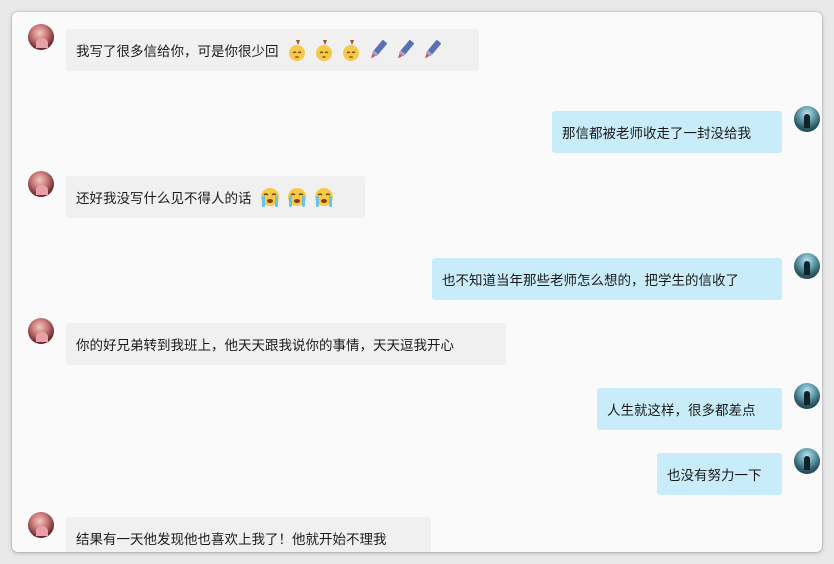 This screenshot has width=834, height=564. What do you see at coordinates (681, 411) in the screenshot?
I see `message-text: 人生就这样，很多都差点` at bounding box center [681, 411].